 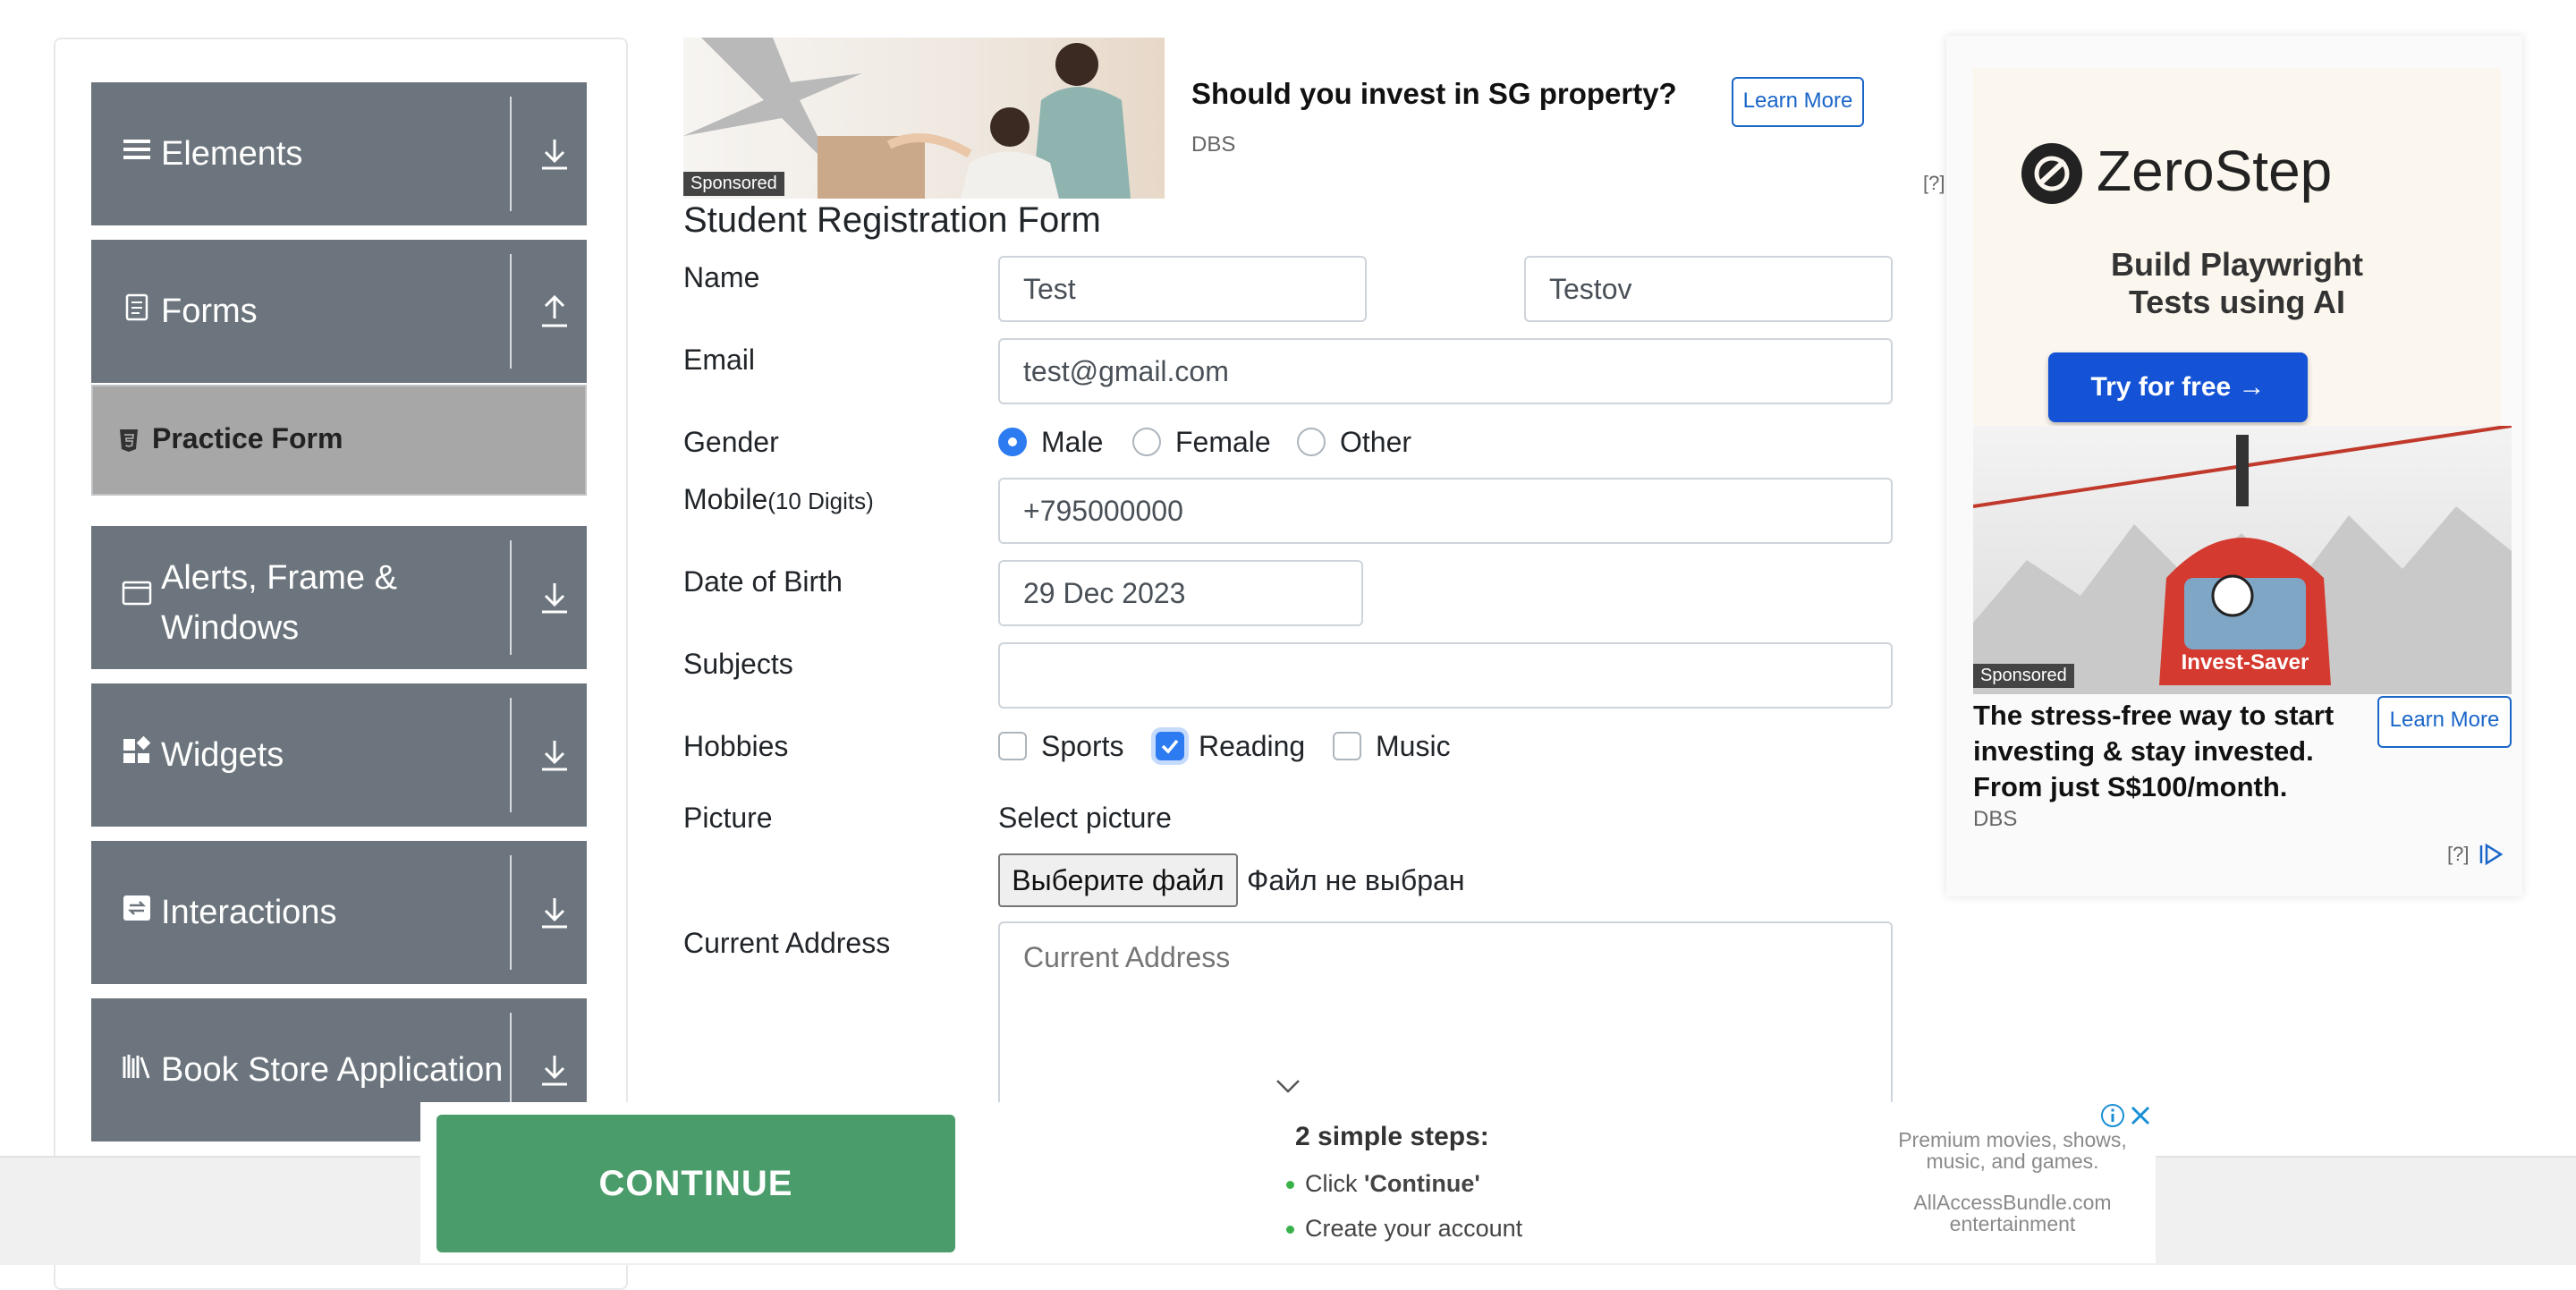 I want to click on list-icon, so click(x=136, y=149).